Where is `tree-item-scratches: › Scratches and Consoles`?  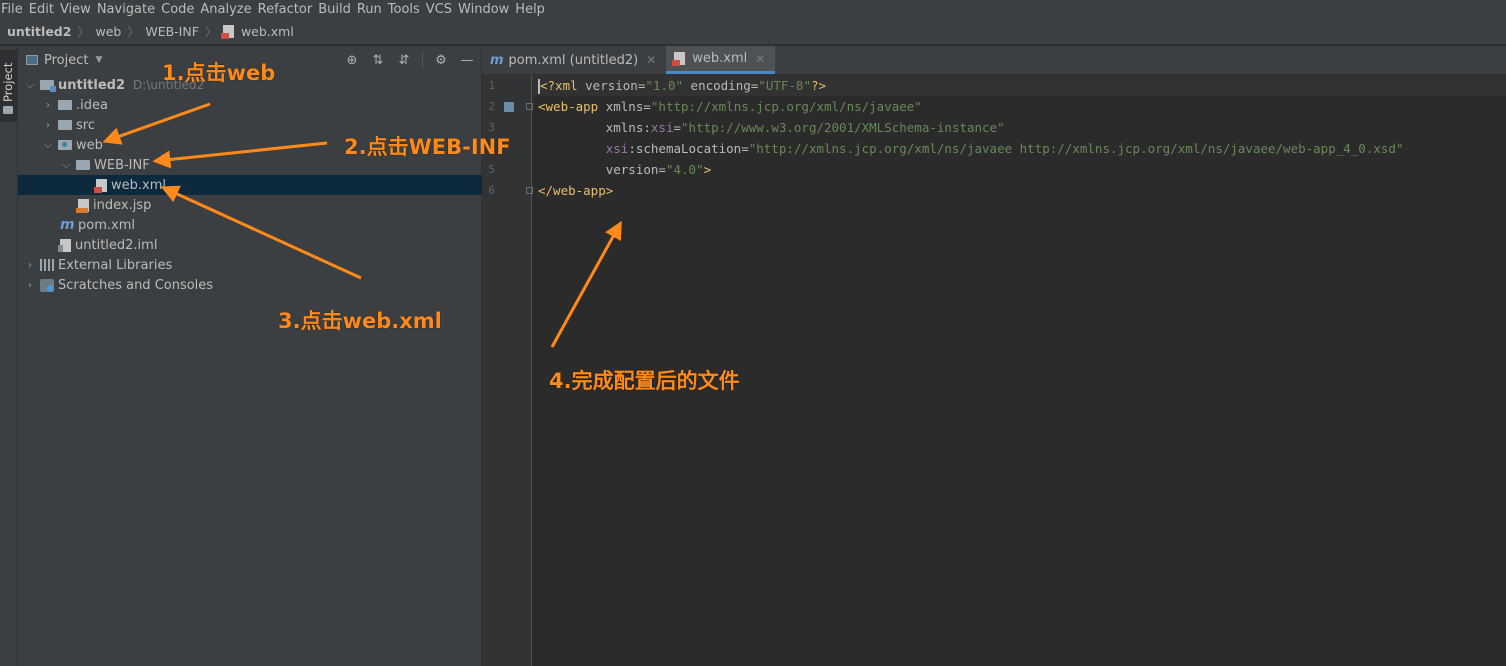
tree-item-scratches: › Scratches and Consoles is located at coordinates (252, 285).